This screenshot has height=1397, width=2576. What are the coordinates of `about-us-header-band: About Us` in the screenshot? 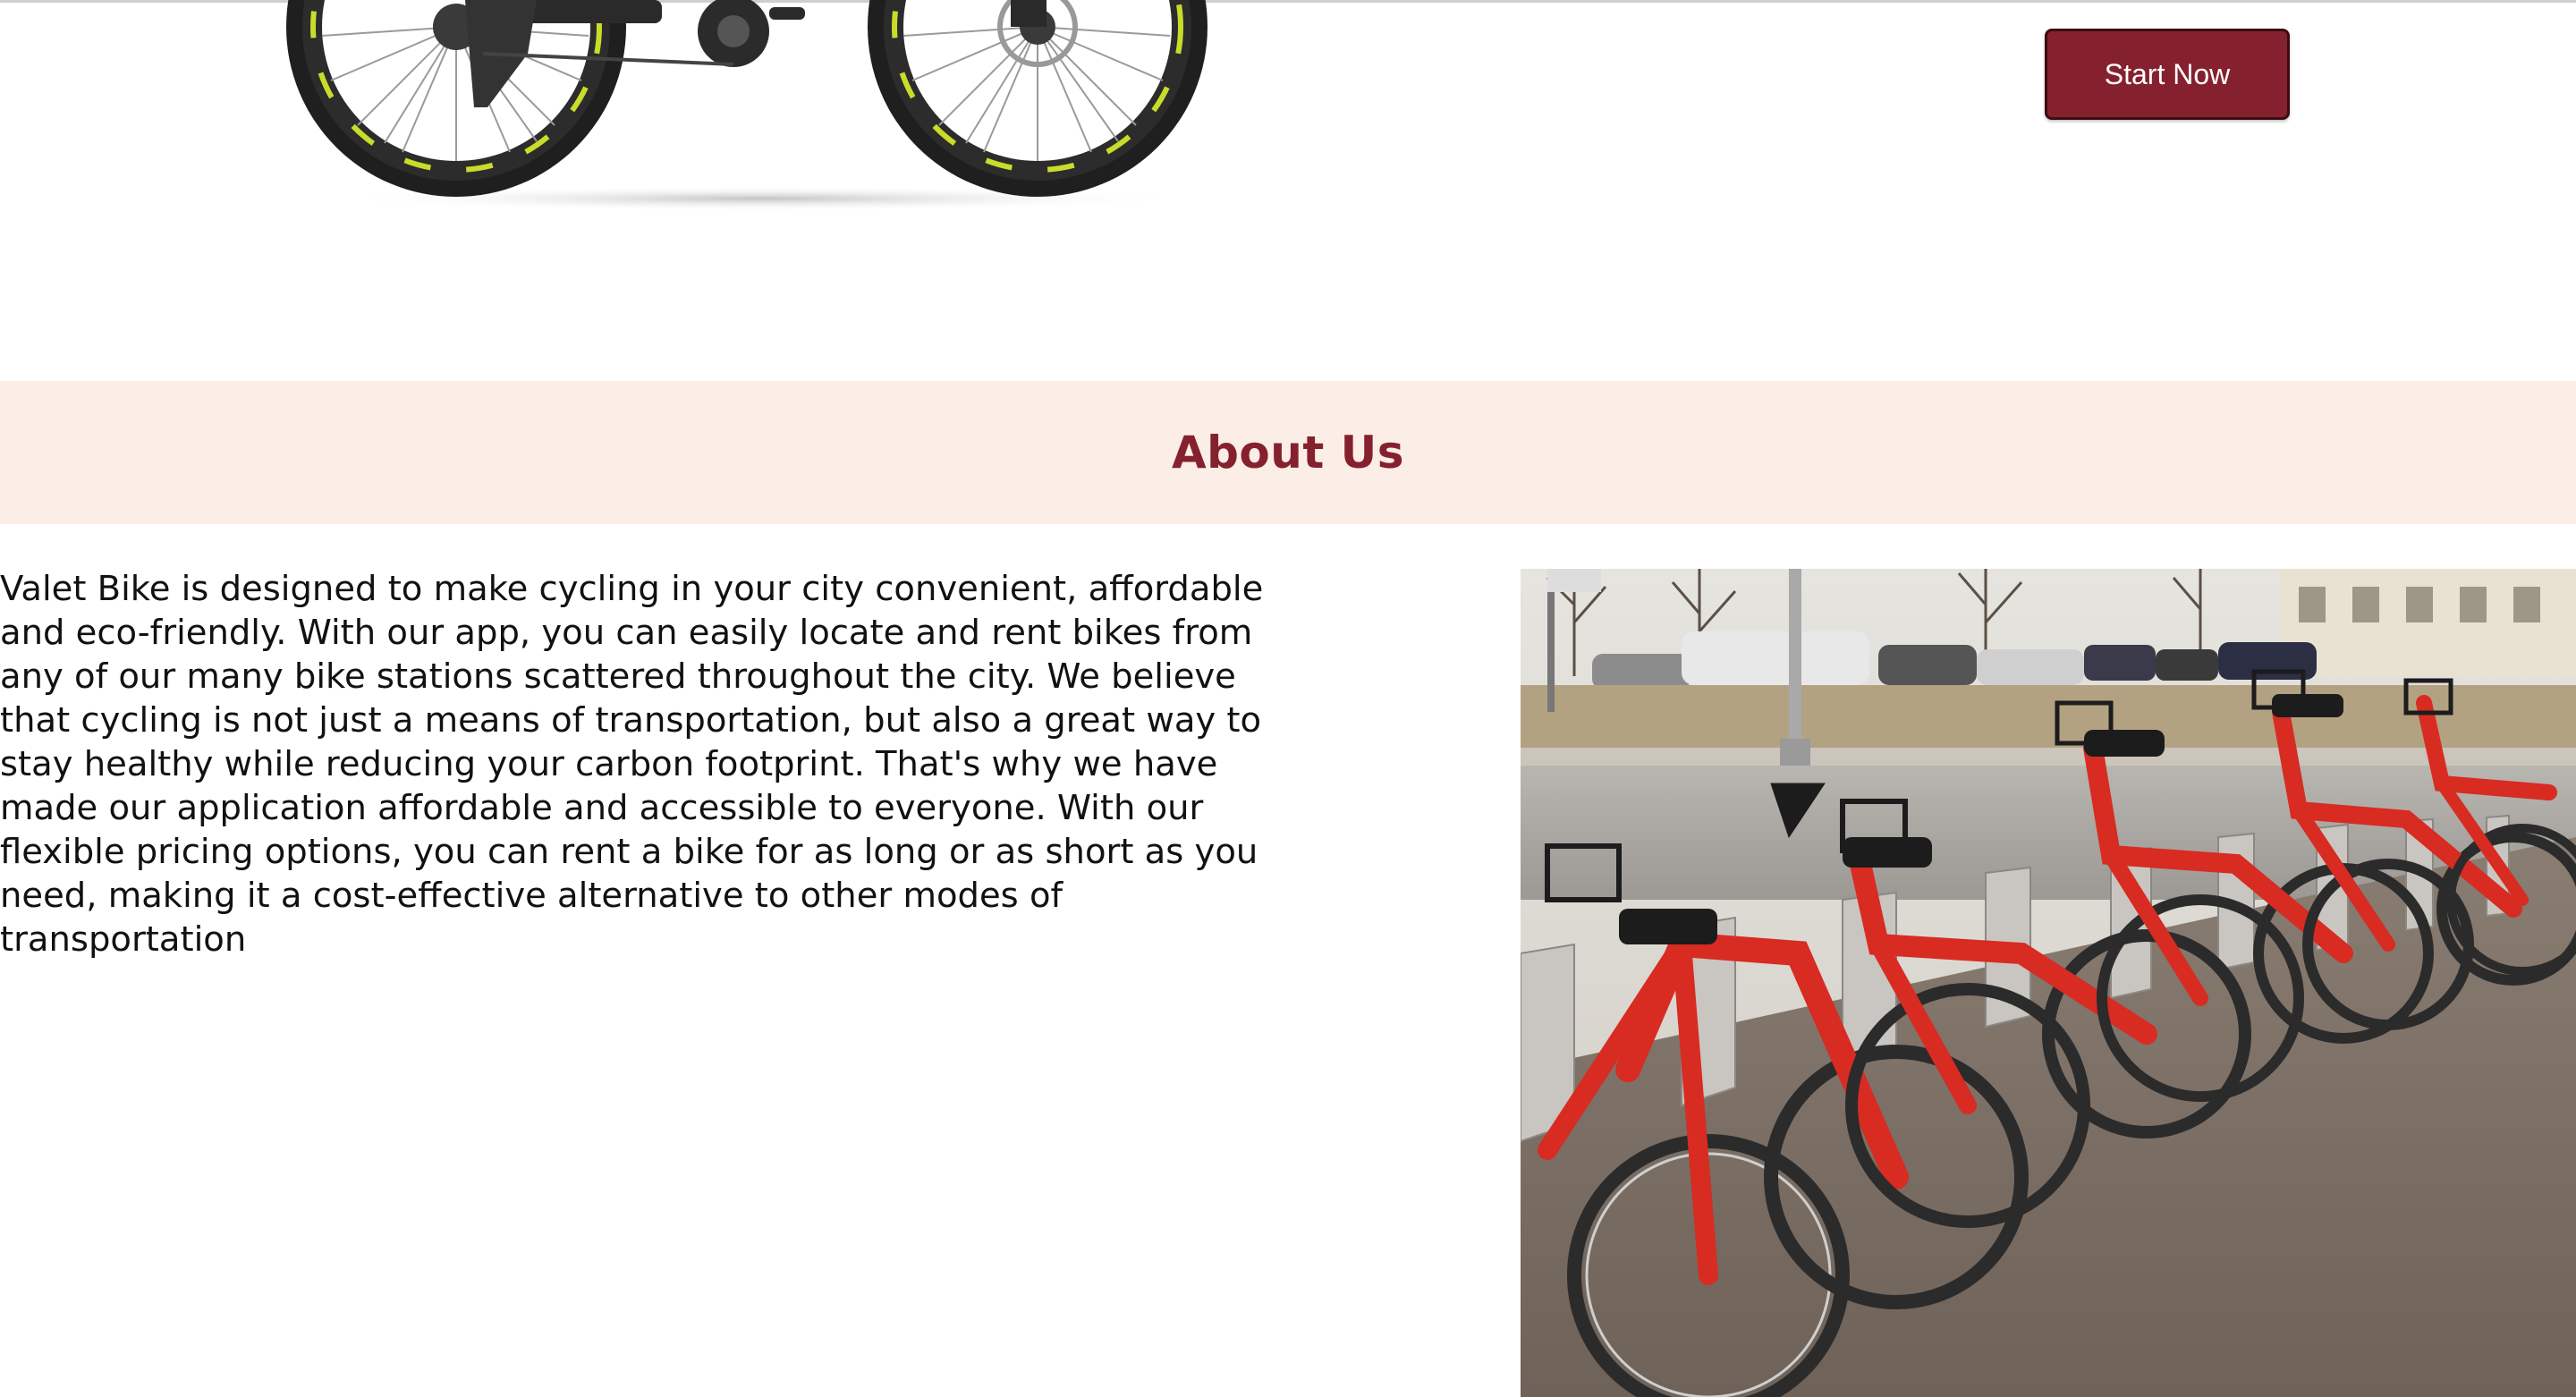 It's located at (1288, 452).